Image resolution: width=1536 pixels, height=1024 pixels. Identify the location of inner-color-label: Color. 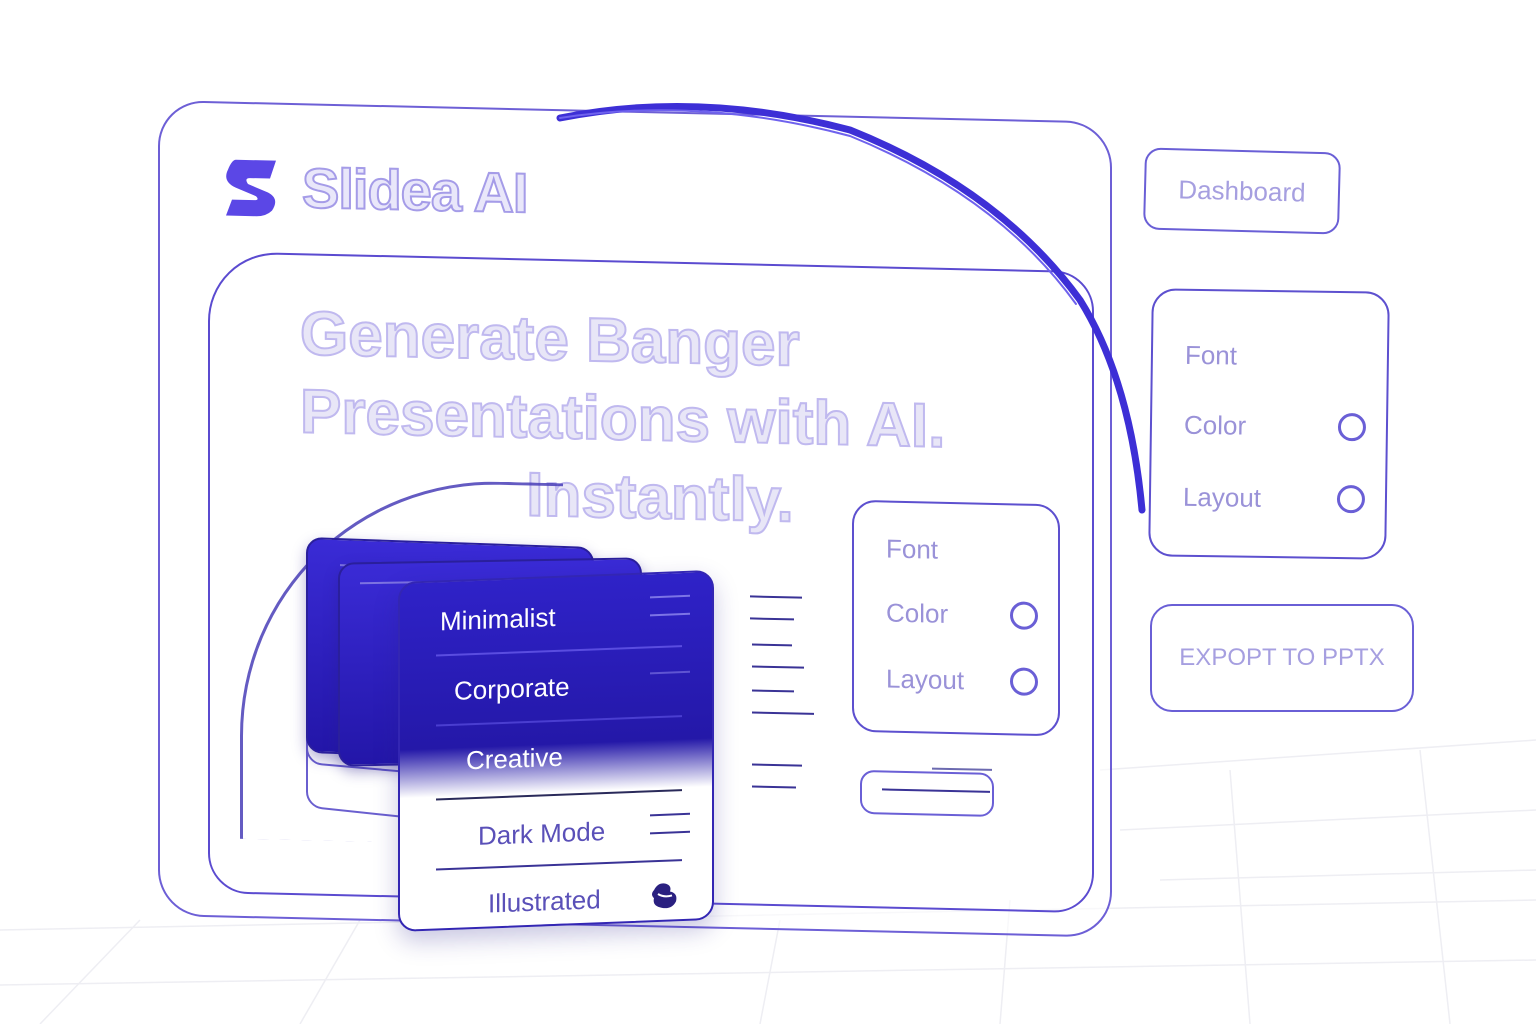
(917, 613).